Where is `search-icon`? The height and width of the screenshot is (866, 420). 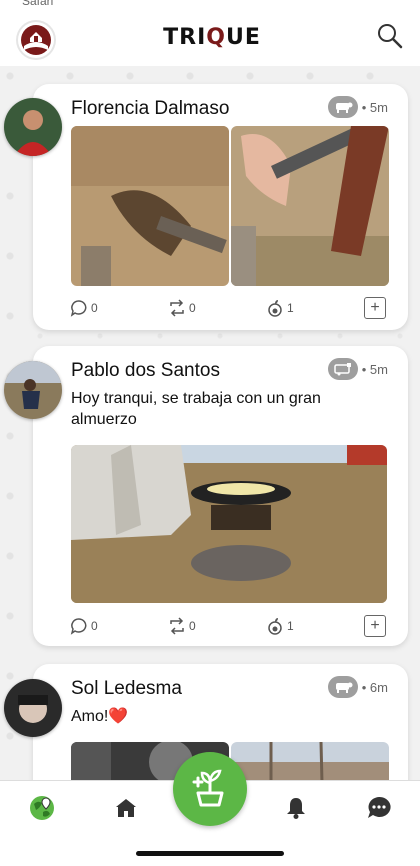
search-icon is located at coordinates (390, 36).